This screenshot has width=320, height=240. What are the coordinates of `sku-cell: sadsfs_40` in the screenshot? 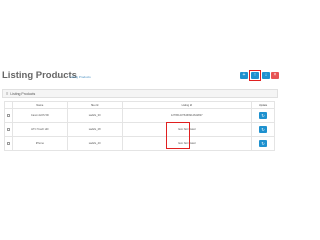 It's located at (94, 143).